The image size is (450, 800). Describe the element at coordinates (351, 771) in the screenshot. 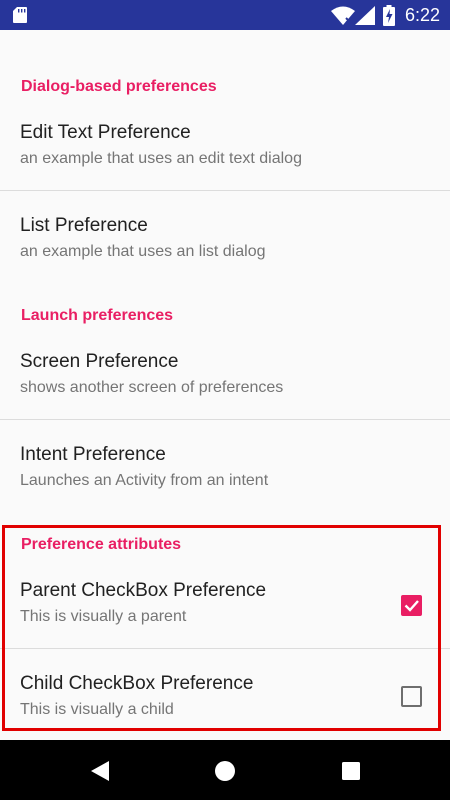

I see `recents-icon` at that location.